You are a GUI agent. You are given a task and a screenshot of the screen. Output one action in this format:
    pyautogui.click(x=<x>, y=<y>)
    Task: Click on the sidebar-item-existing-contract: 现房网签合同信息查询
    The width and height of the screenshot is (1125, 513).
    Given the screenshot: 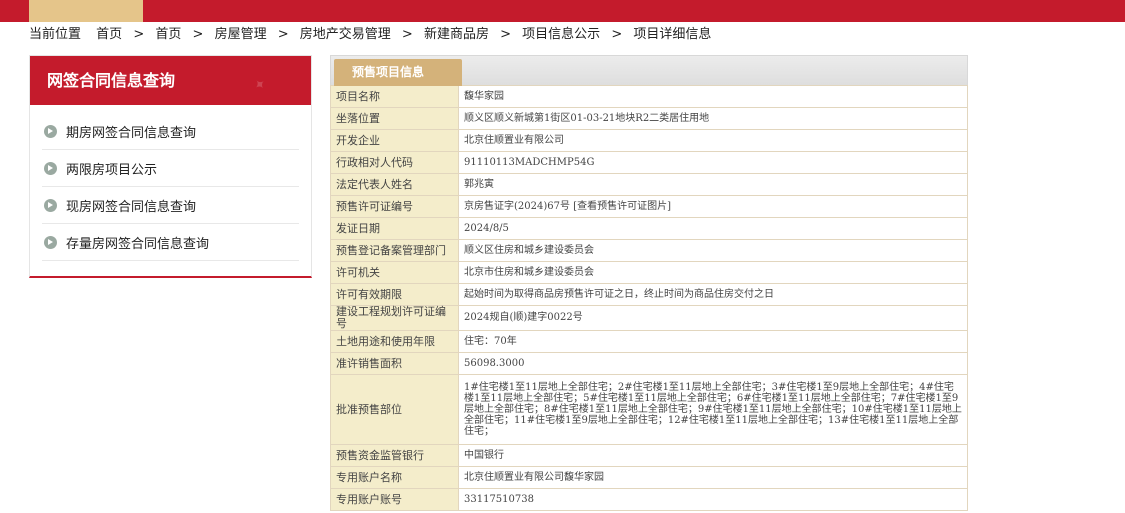 What is the action you would take?
    pyautogui.click(x=170, y=205)
    